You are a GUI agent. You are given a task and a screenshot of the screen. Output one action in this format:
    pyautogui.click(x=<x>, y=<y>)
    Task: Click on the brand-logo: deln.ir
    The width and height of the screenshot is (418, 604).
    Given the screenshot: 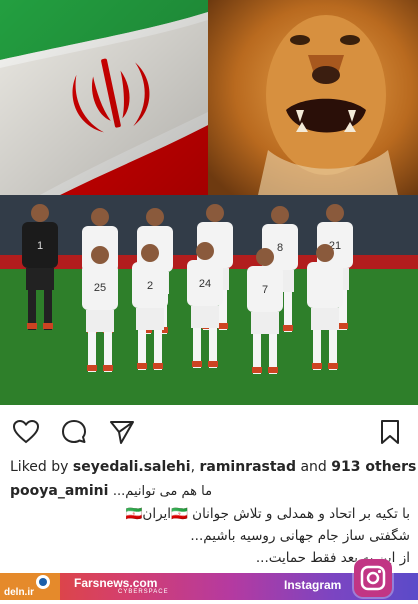 What is the action you would take?
    pyautogui.click(x=30, y=586)
    